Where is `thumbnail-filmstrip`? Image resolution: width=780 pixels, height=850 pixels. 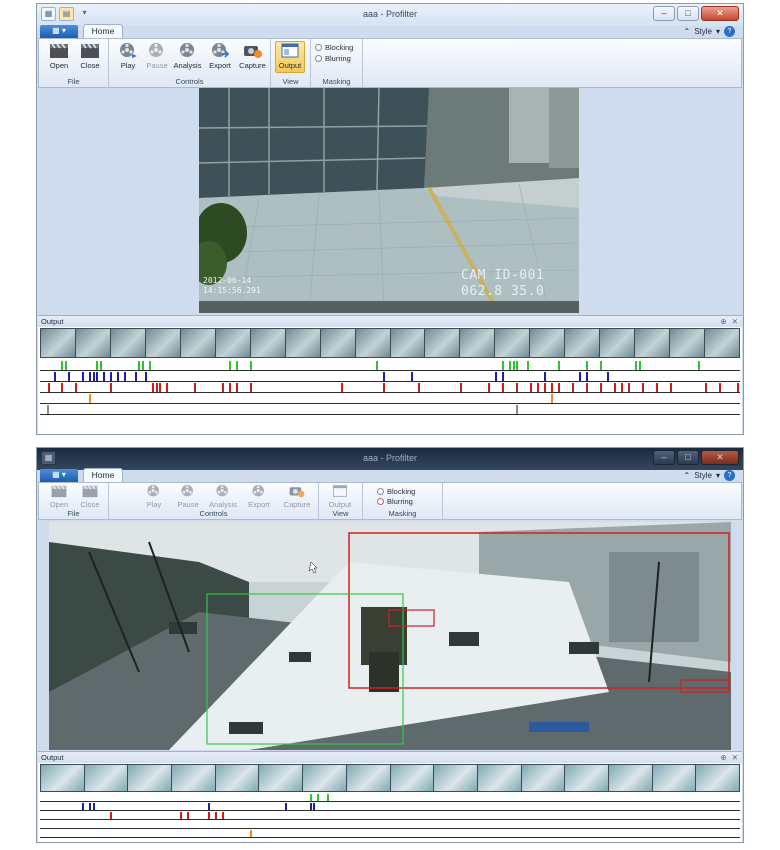
thumbnail-filmstrip is located at coordinates (390, 343).